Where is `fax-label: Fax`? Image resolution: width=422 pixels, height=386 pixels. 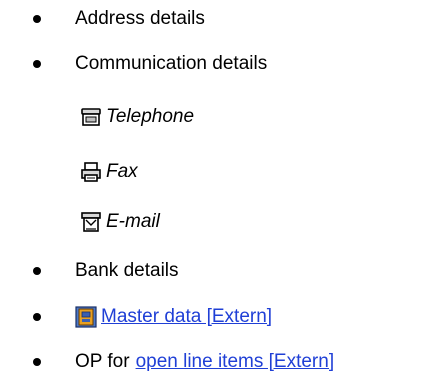
fax-label: Fax is located at coordinates (122, 171).